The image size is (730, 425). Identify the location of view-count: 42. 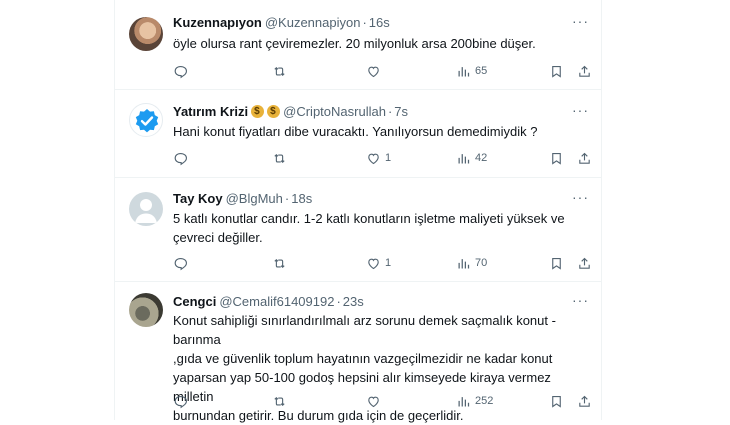
(481, 158).